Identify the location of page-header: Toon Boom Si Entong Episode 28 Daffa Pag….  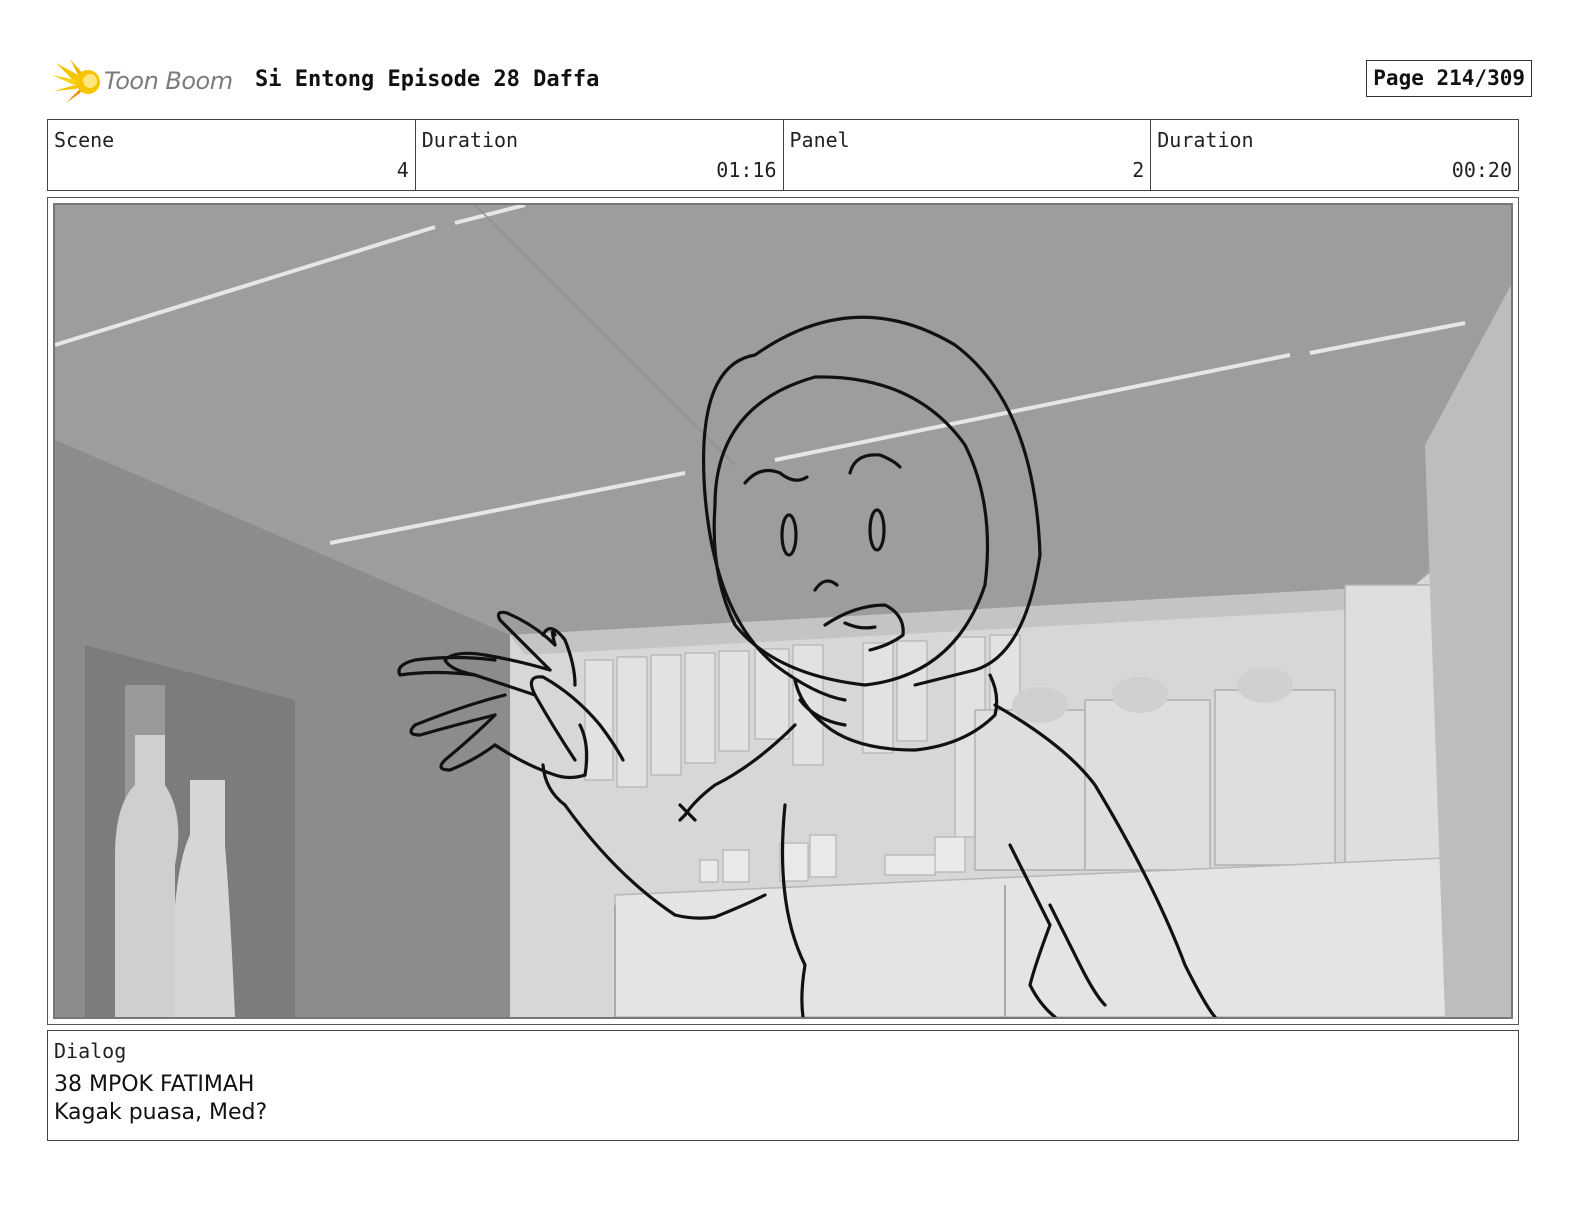
(792, 80).